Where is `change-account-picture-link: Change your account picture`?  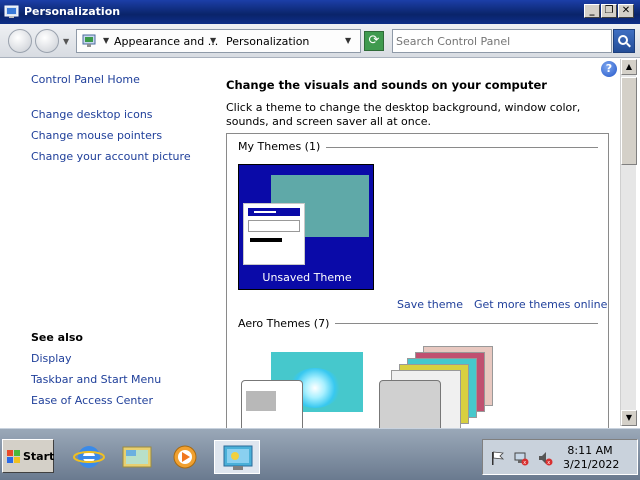 change-account-picture-link: Change your account picture is located at coordinates (111, 156).